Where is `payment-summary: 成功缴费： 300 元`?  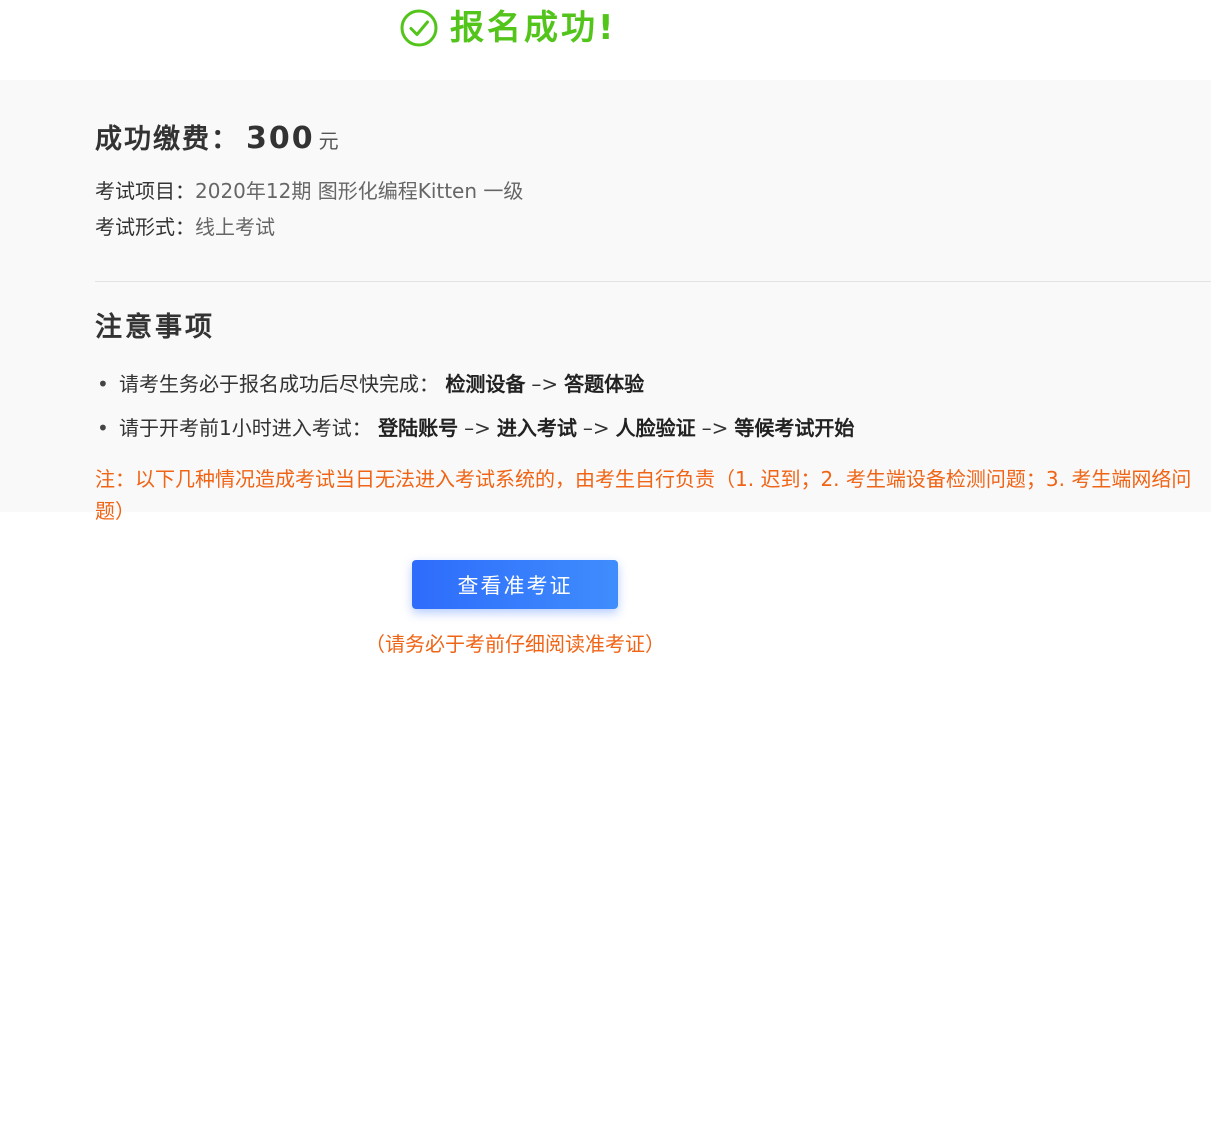 payment-summary: 成功缴费： 300 元 is located at coordinates (217, 141).